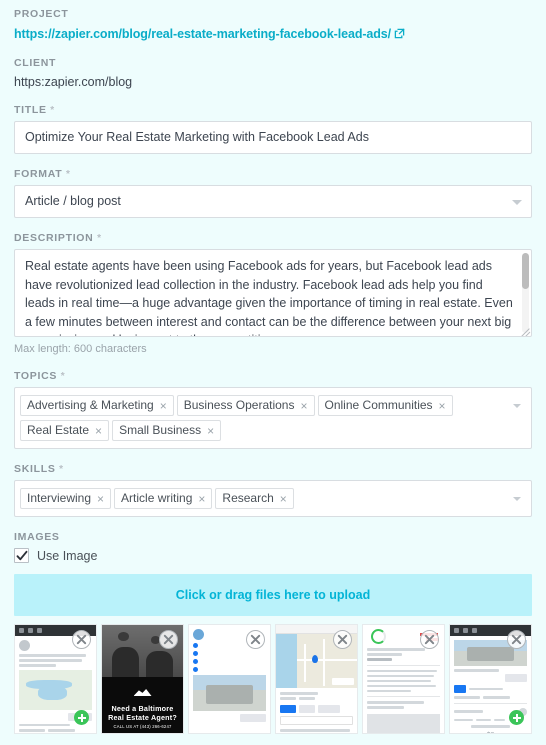 The height and width of the screenshot is (745, 546). I want to click on title-label: TITLE *, so click(273, 110).